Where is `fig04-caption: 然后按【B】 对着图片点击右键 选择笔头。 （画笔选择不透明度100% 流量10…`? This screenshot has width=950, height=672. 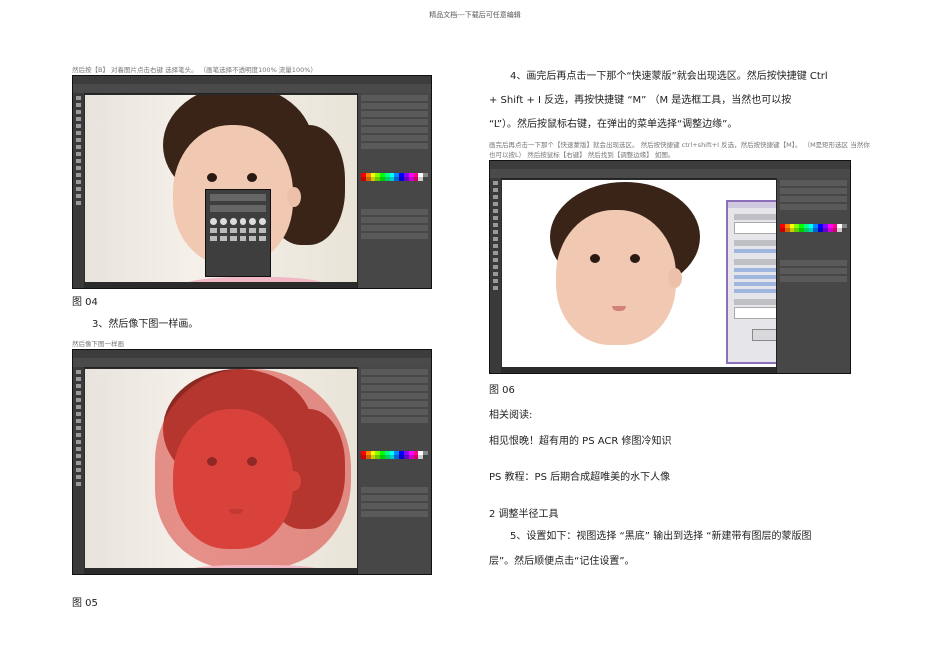
fig04-caption: 然后按【B】 对着图片点击右键 选择笔头。 （画笔选择不透明度100% 流量10… is located at coordinates (194, 70).